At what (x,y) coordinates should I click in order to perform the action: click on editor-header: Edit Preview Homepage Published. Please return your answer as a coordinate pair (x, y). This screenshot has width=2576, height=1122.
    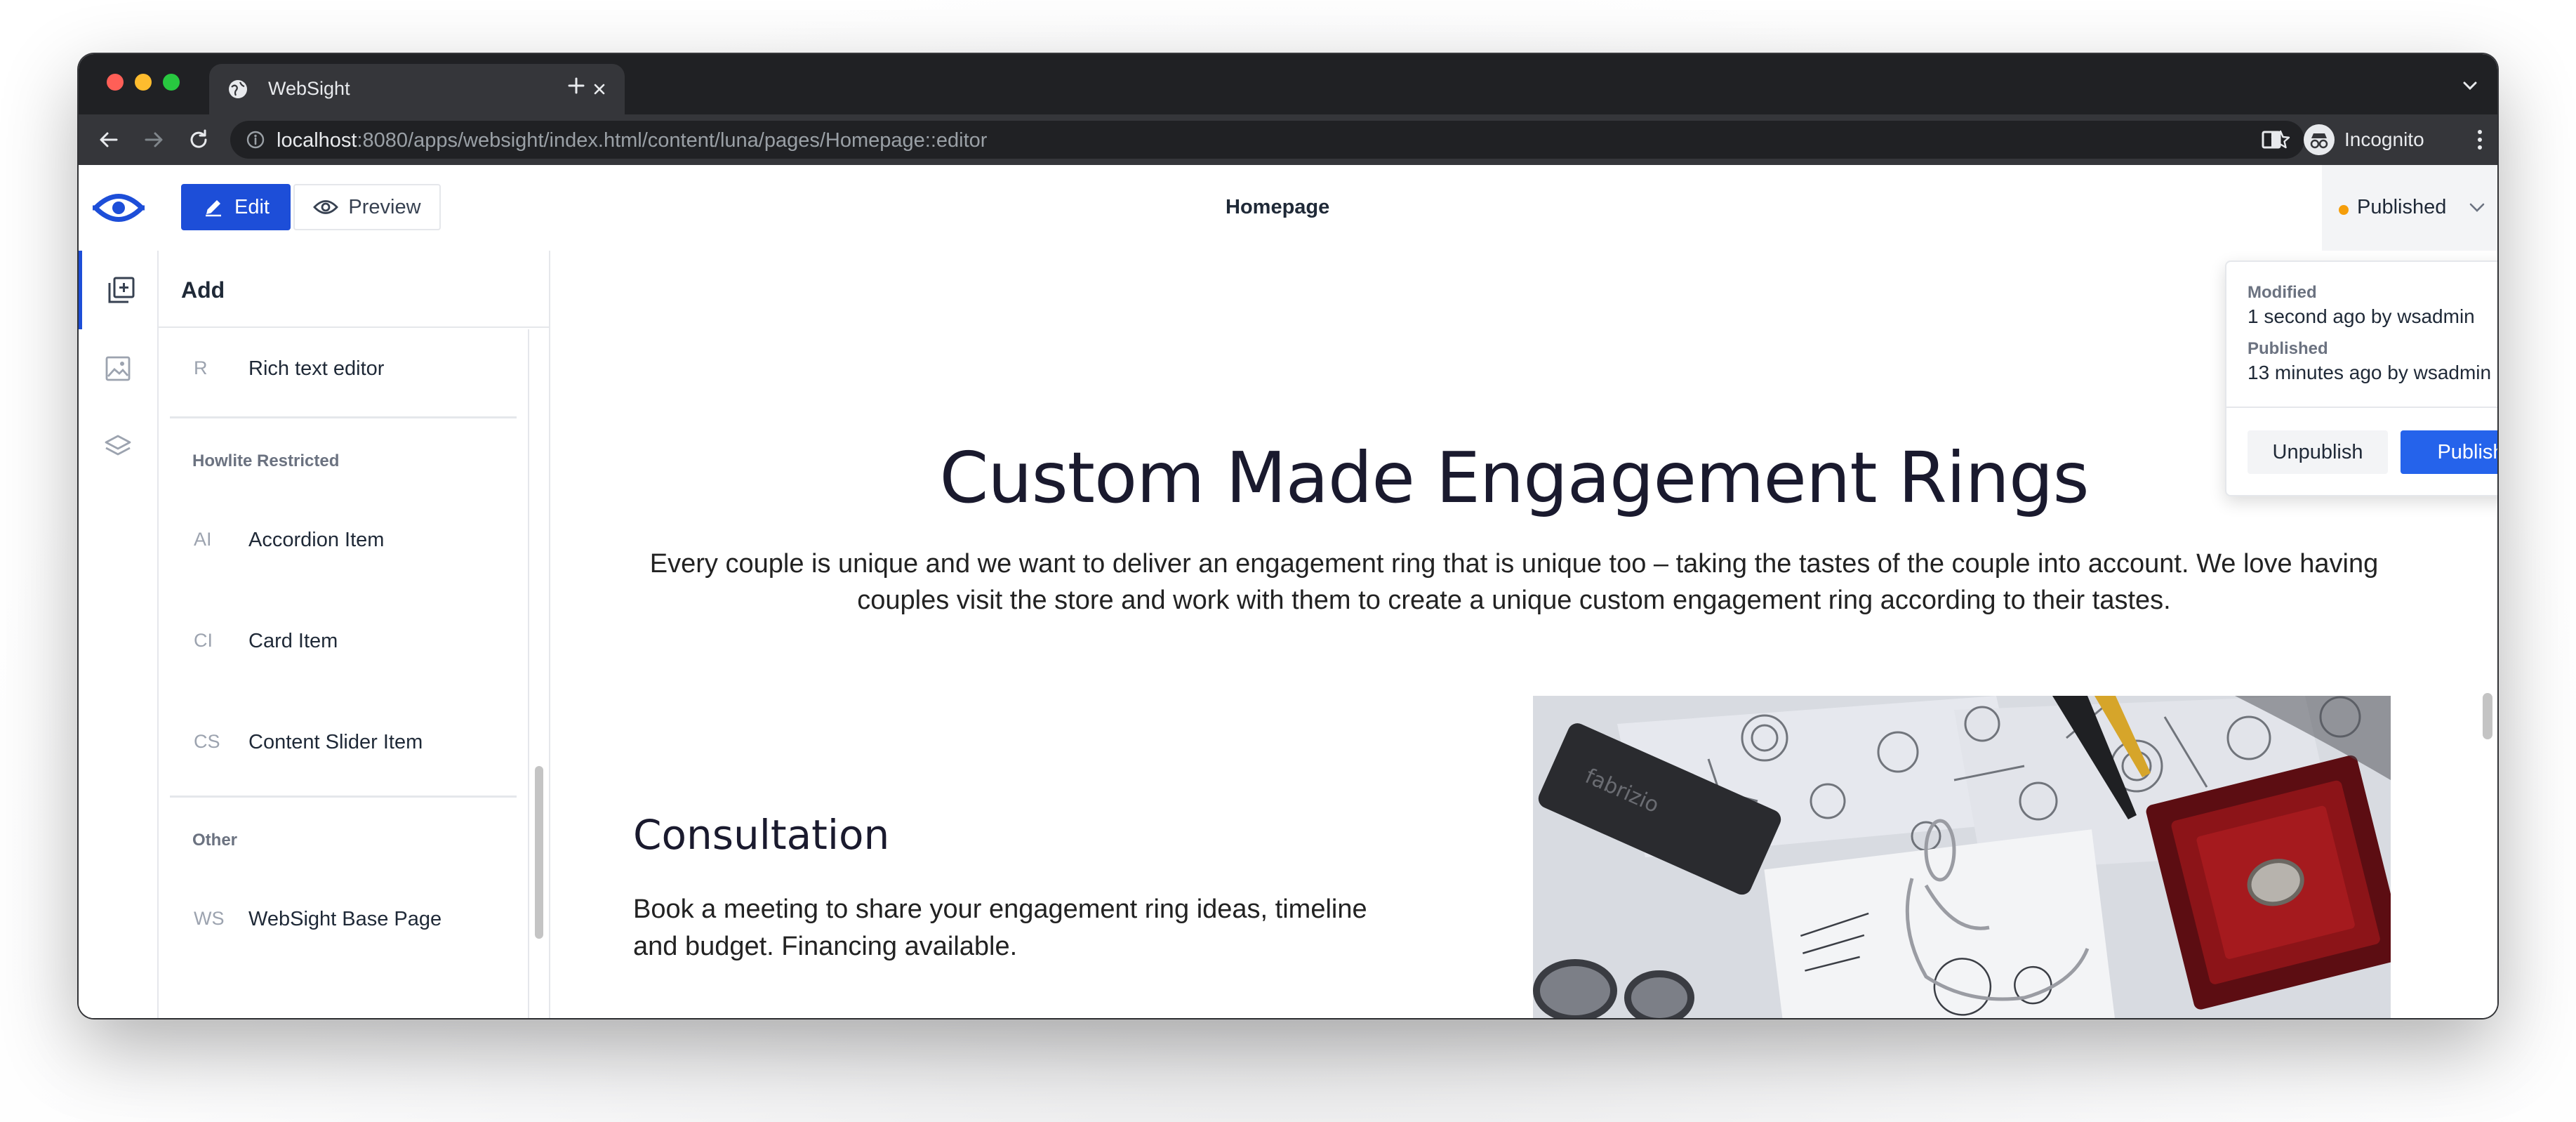
    Looking at the image, I should click on (1288, 209).